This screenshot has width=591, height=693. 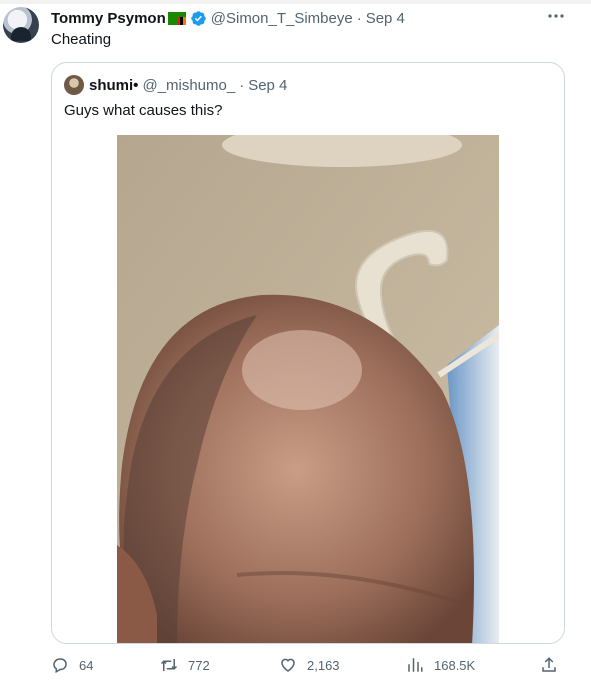 I want to click on share-button, so click(x=554, y=665).